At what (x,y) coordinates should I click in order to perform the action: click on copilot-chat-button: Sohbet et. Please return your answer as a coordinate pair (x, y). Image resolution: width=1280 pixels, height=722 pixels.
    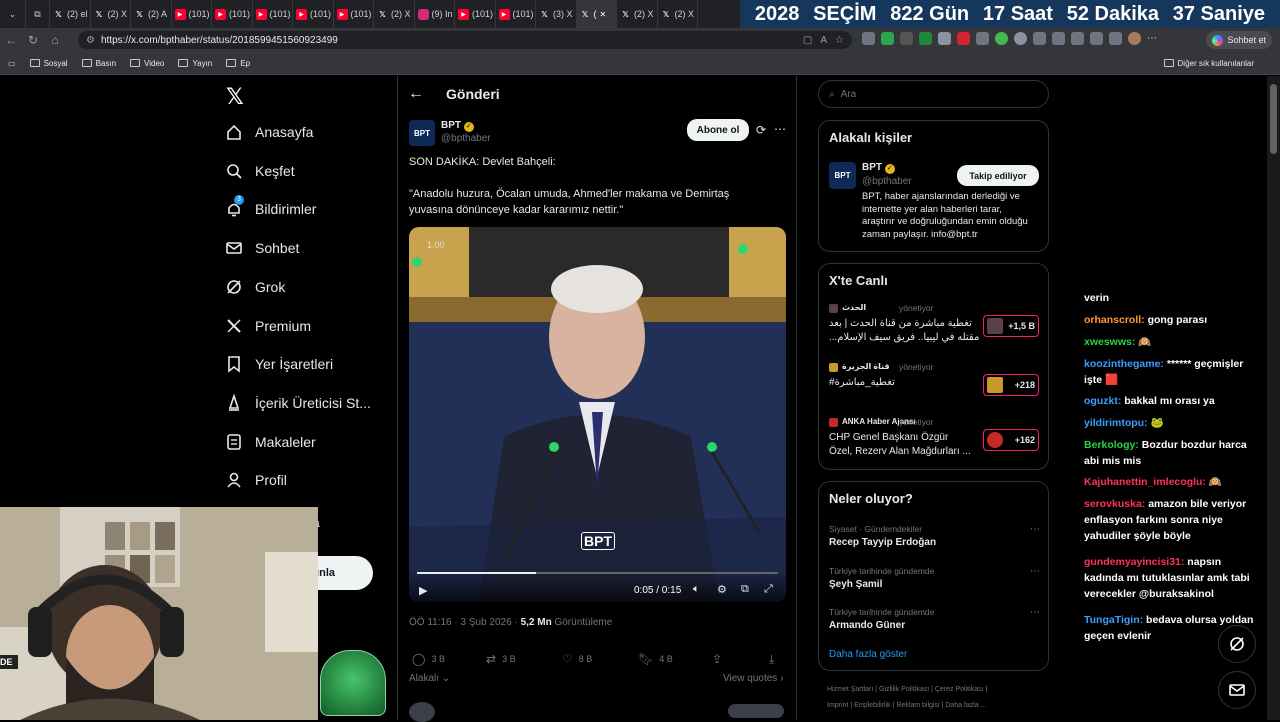
    Looking at the image, I should click on (1239, 40).